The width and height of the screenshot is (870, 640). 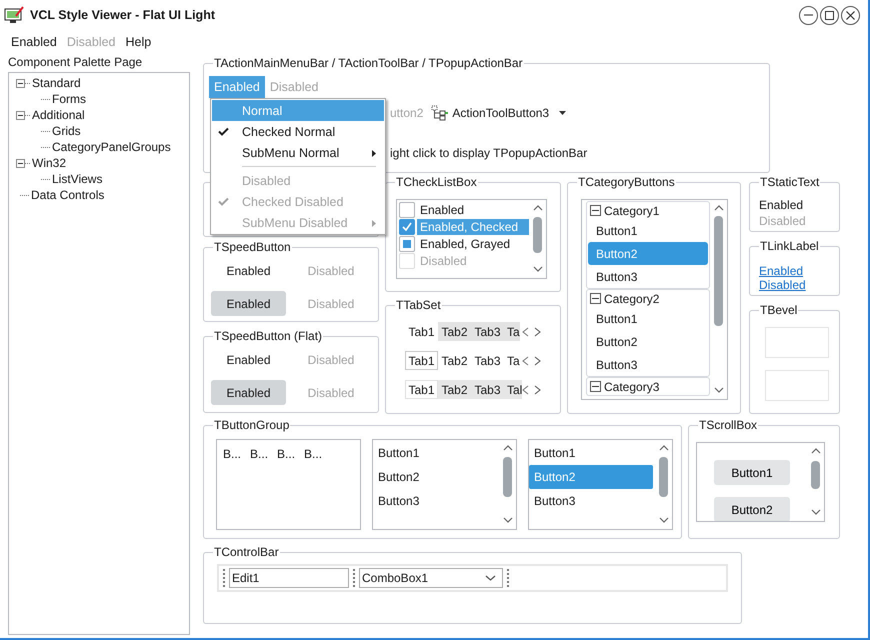 I want to click on group-title: TStaticText, so click(x=789, y=182).